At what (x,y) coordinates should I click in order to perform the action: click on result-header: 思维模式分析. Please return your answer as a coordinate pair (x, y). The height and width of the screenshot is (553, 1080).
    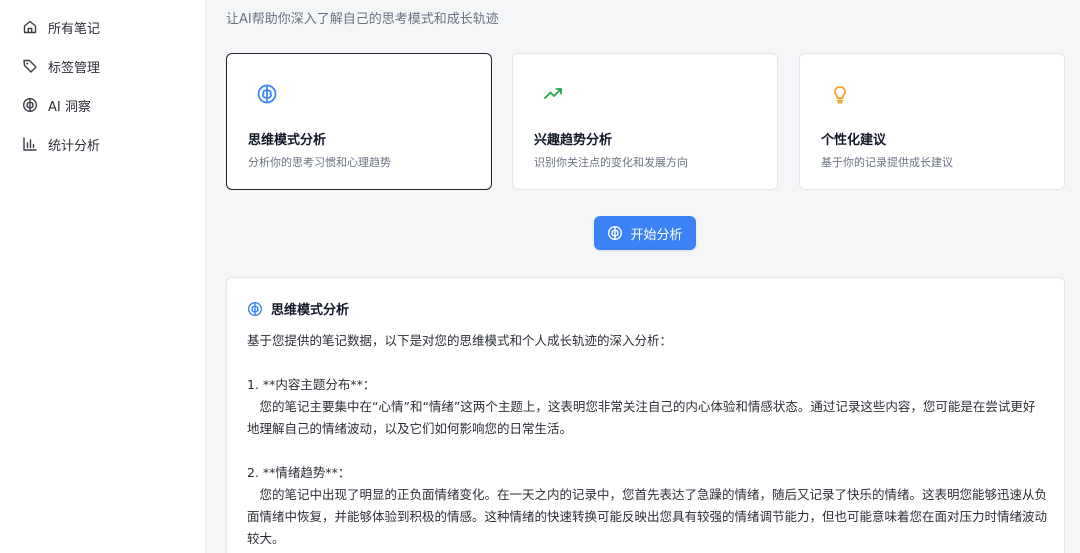
    Looking at the image, I should click on (298, 308).